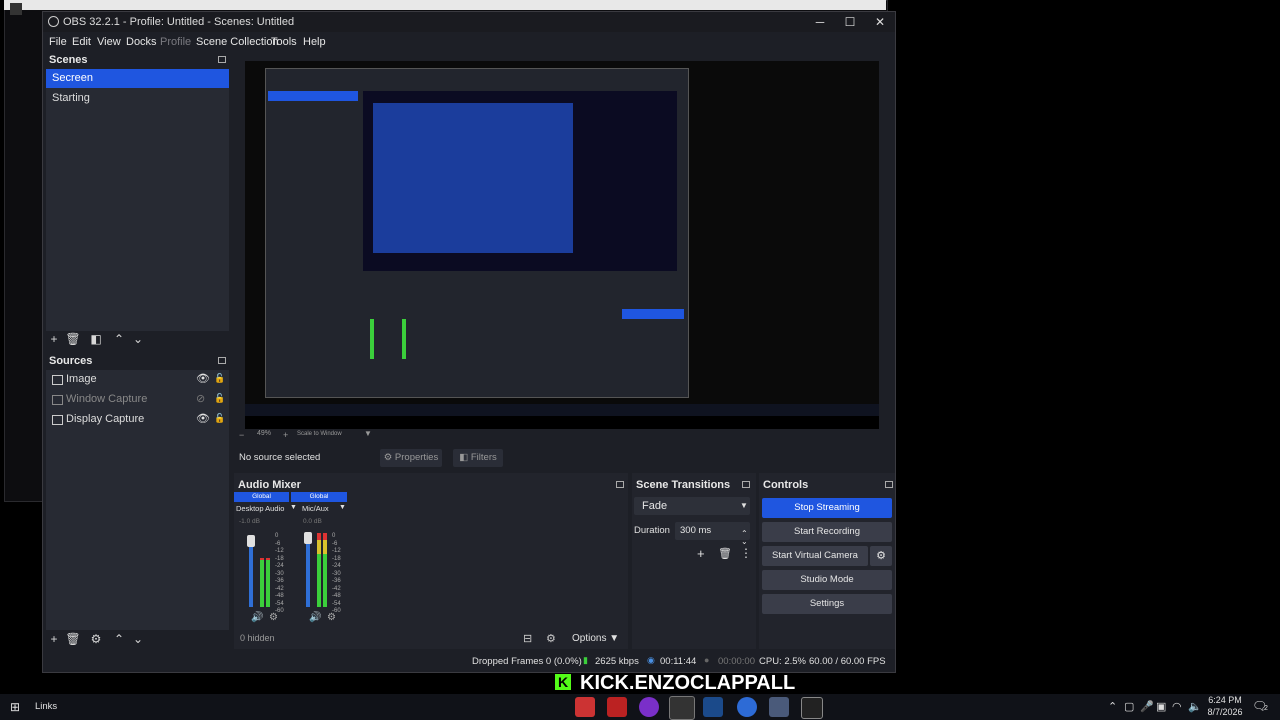  Describe the element at coordinates (1161, 706) in the screenshot. I see `tray-icon: ▣` at that location.